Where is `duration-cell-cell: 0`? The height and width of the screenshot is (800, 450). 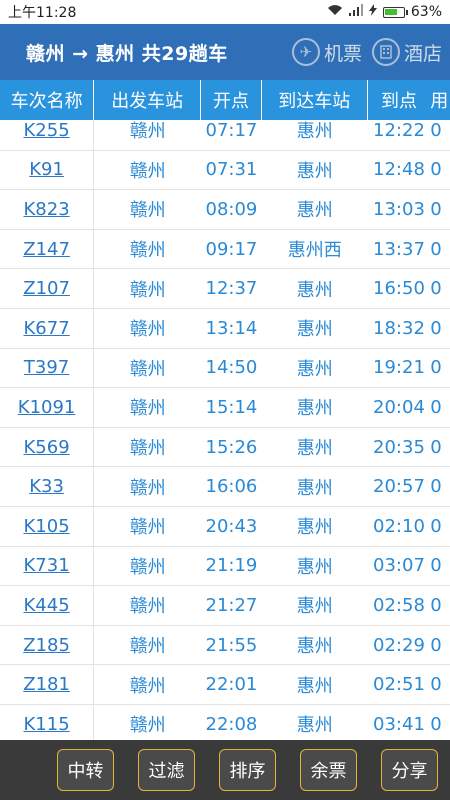 duration-cell-cell: 0 is located at coordinates (440, 526).